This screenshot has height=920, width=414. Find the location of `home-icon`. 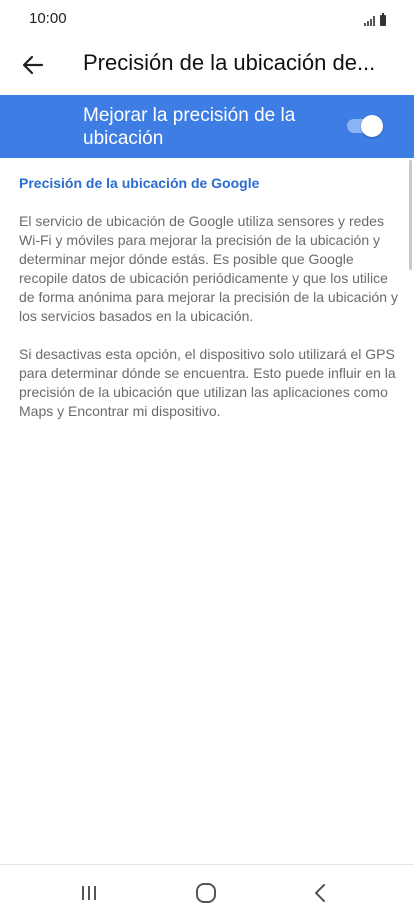

home-icon is located at coordinates (206, 893).